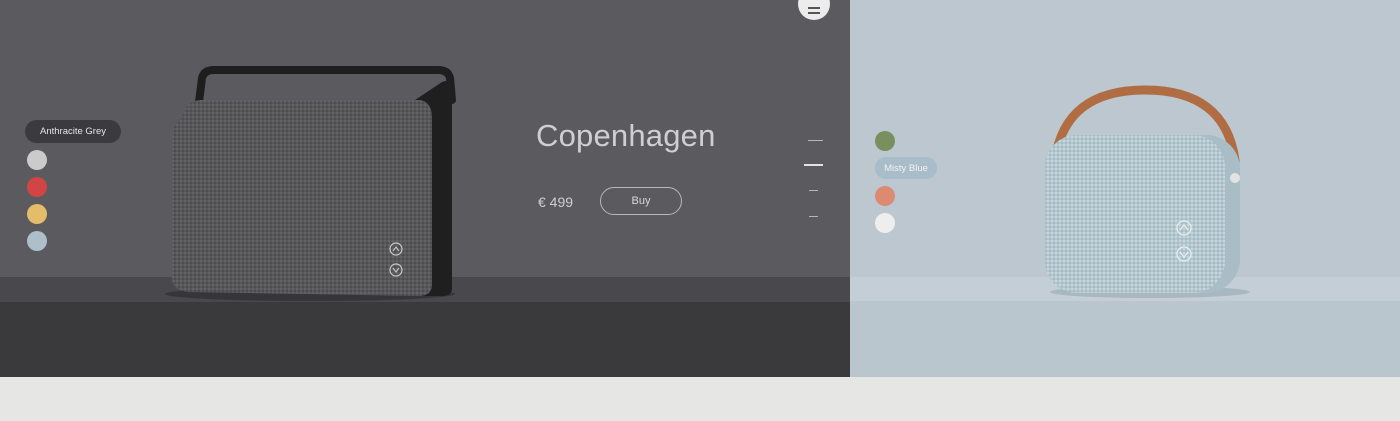 The height and width of the screenshot is (421, 1400). What do you see at coordinates (700, 399) in the screenshot?
I see `footer-area` at bounding box center [700, 399].